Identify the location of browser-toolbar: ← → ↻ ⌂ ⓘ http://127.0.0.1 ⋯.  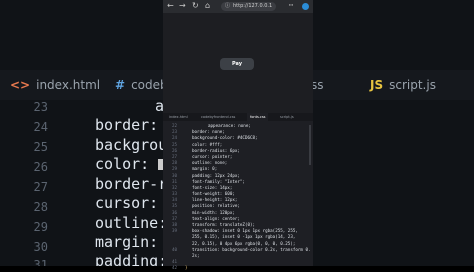
(238, 6).